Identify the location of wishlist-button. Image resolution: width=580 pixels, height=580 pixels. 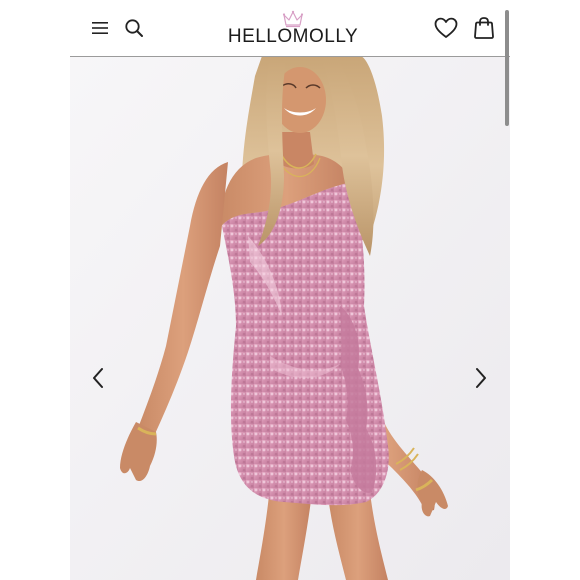
(446, 28).